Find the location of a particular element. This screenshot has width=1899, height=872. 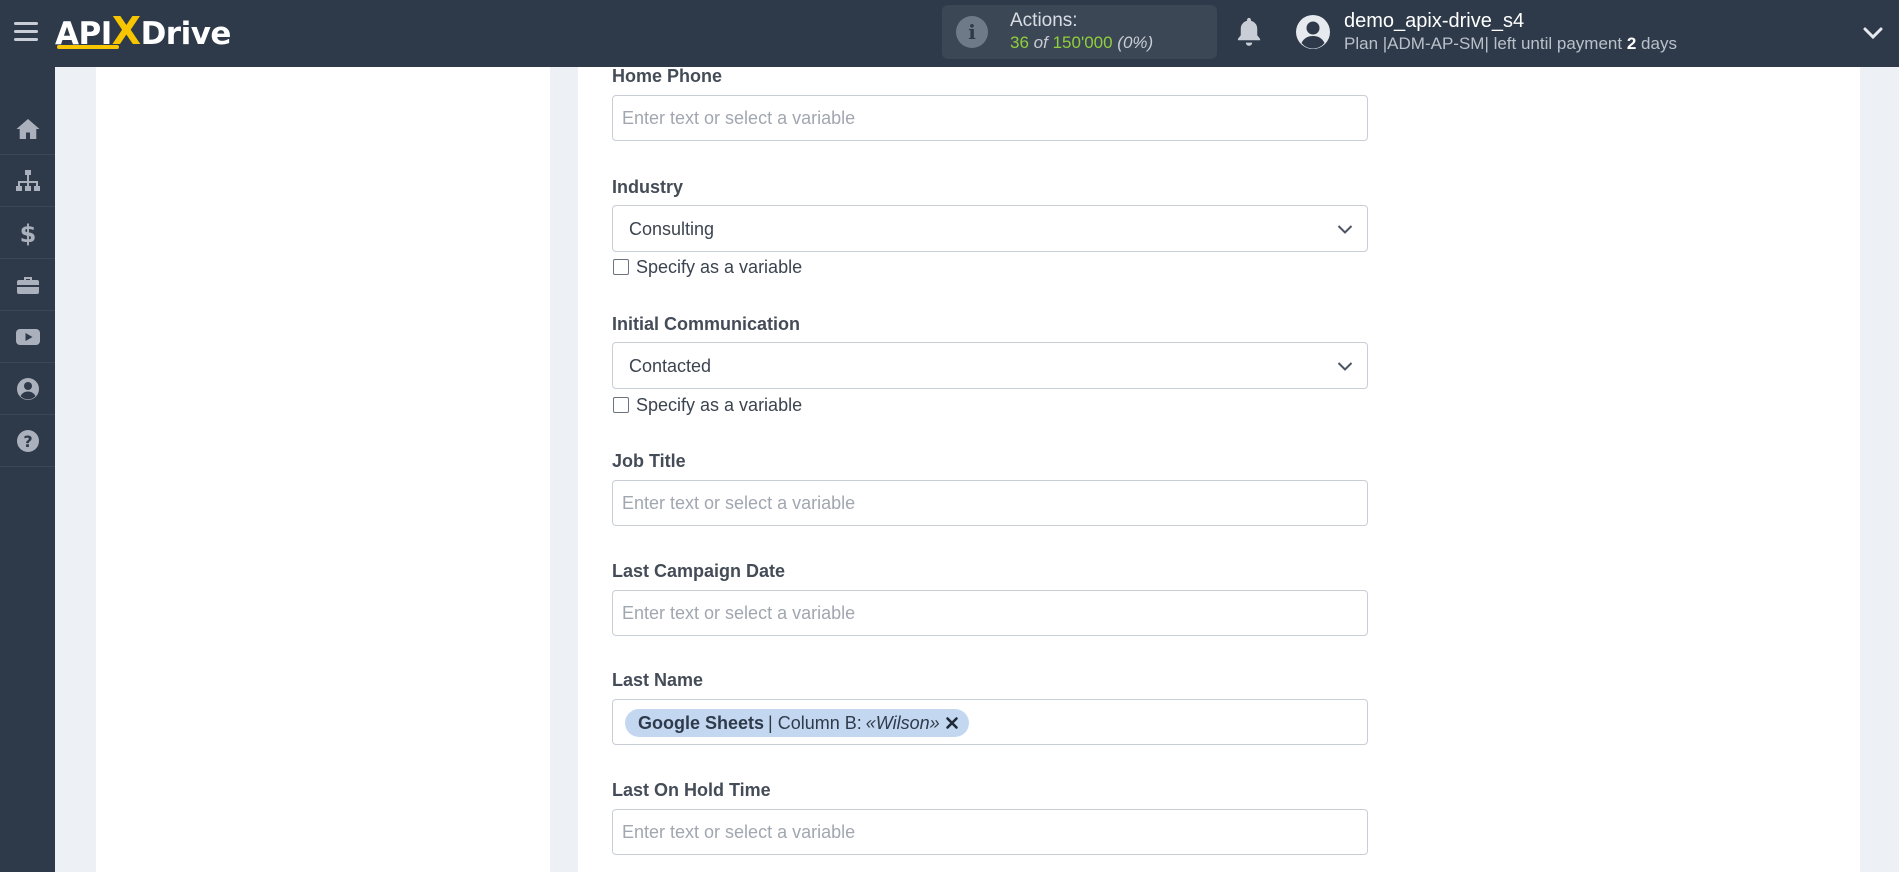

close-icon is located at coordinates (952, 723).